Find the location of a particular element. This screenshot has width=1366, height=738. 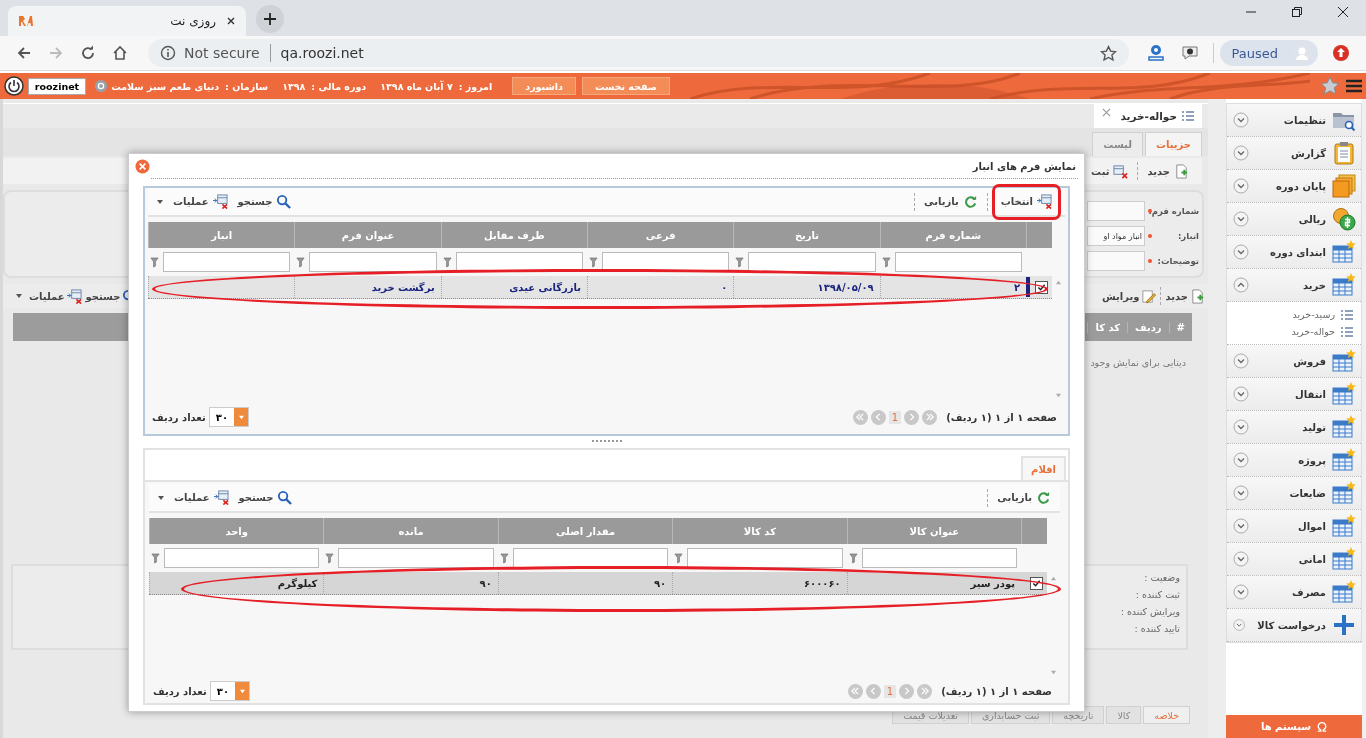

sidebar-item: مصرف is located at coordinates (1294, 592).